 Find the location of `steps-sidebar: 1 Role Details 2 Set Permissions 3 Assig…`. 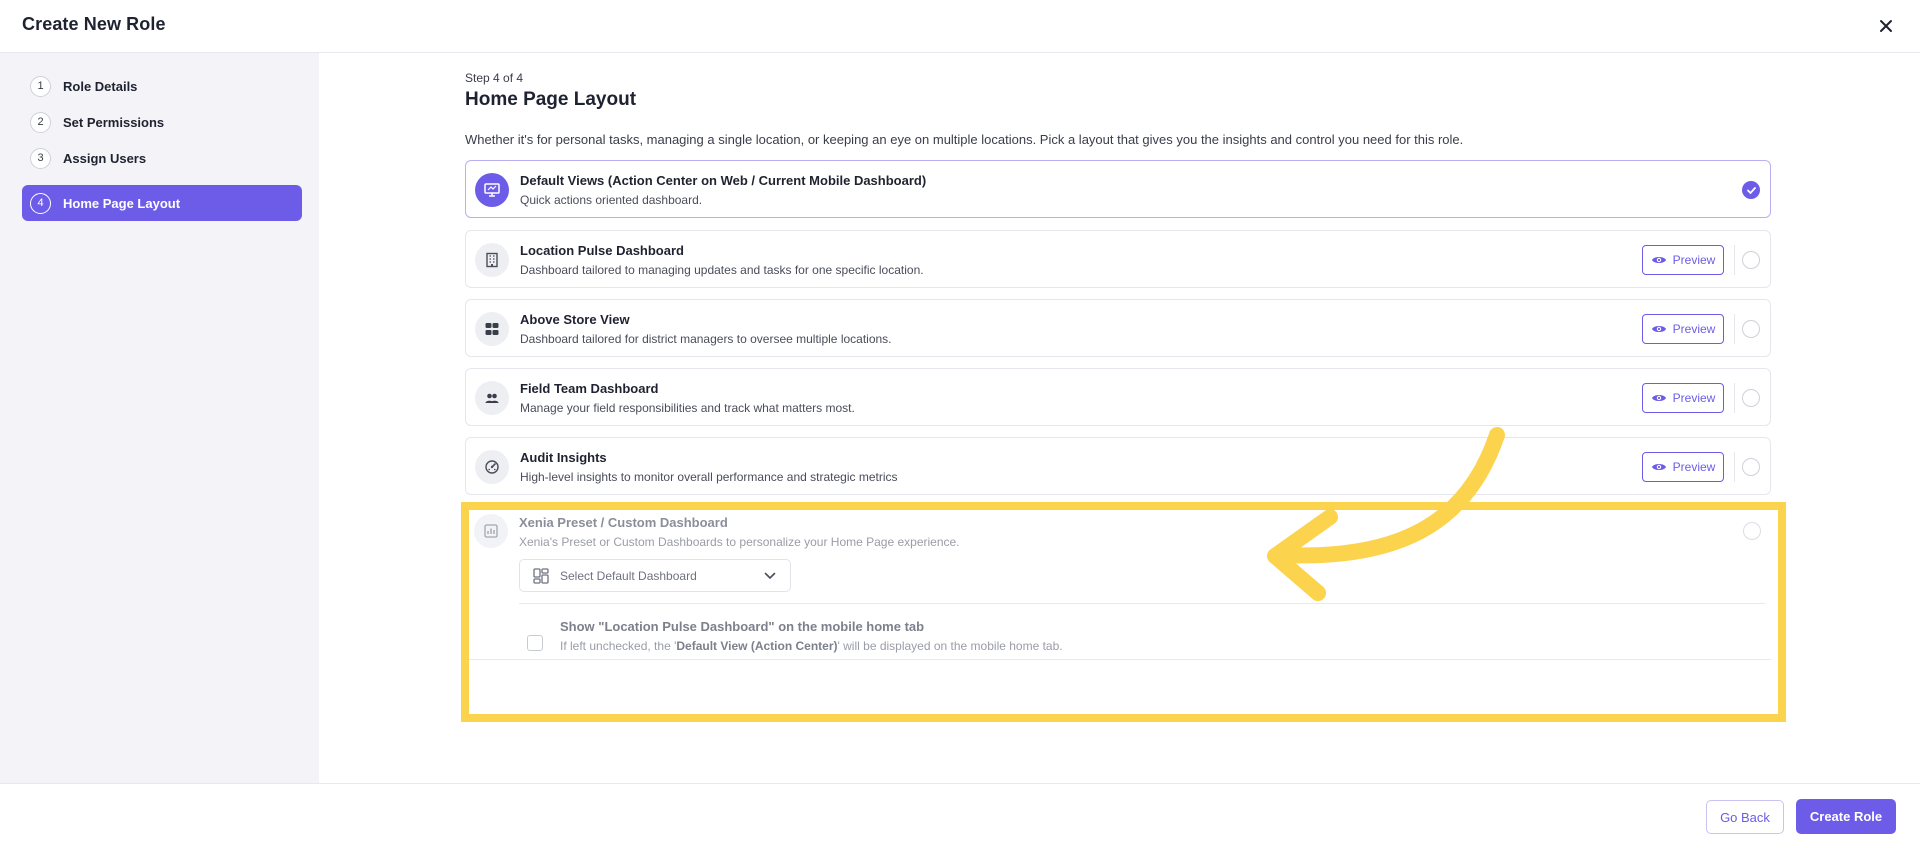

steps-sidebar: 1 Role Details 2 Set Permissions 3 Assig… is located at coordinates (159, 418).